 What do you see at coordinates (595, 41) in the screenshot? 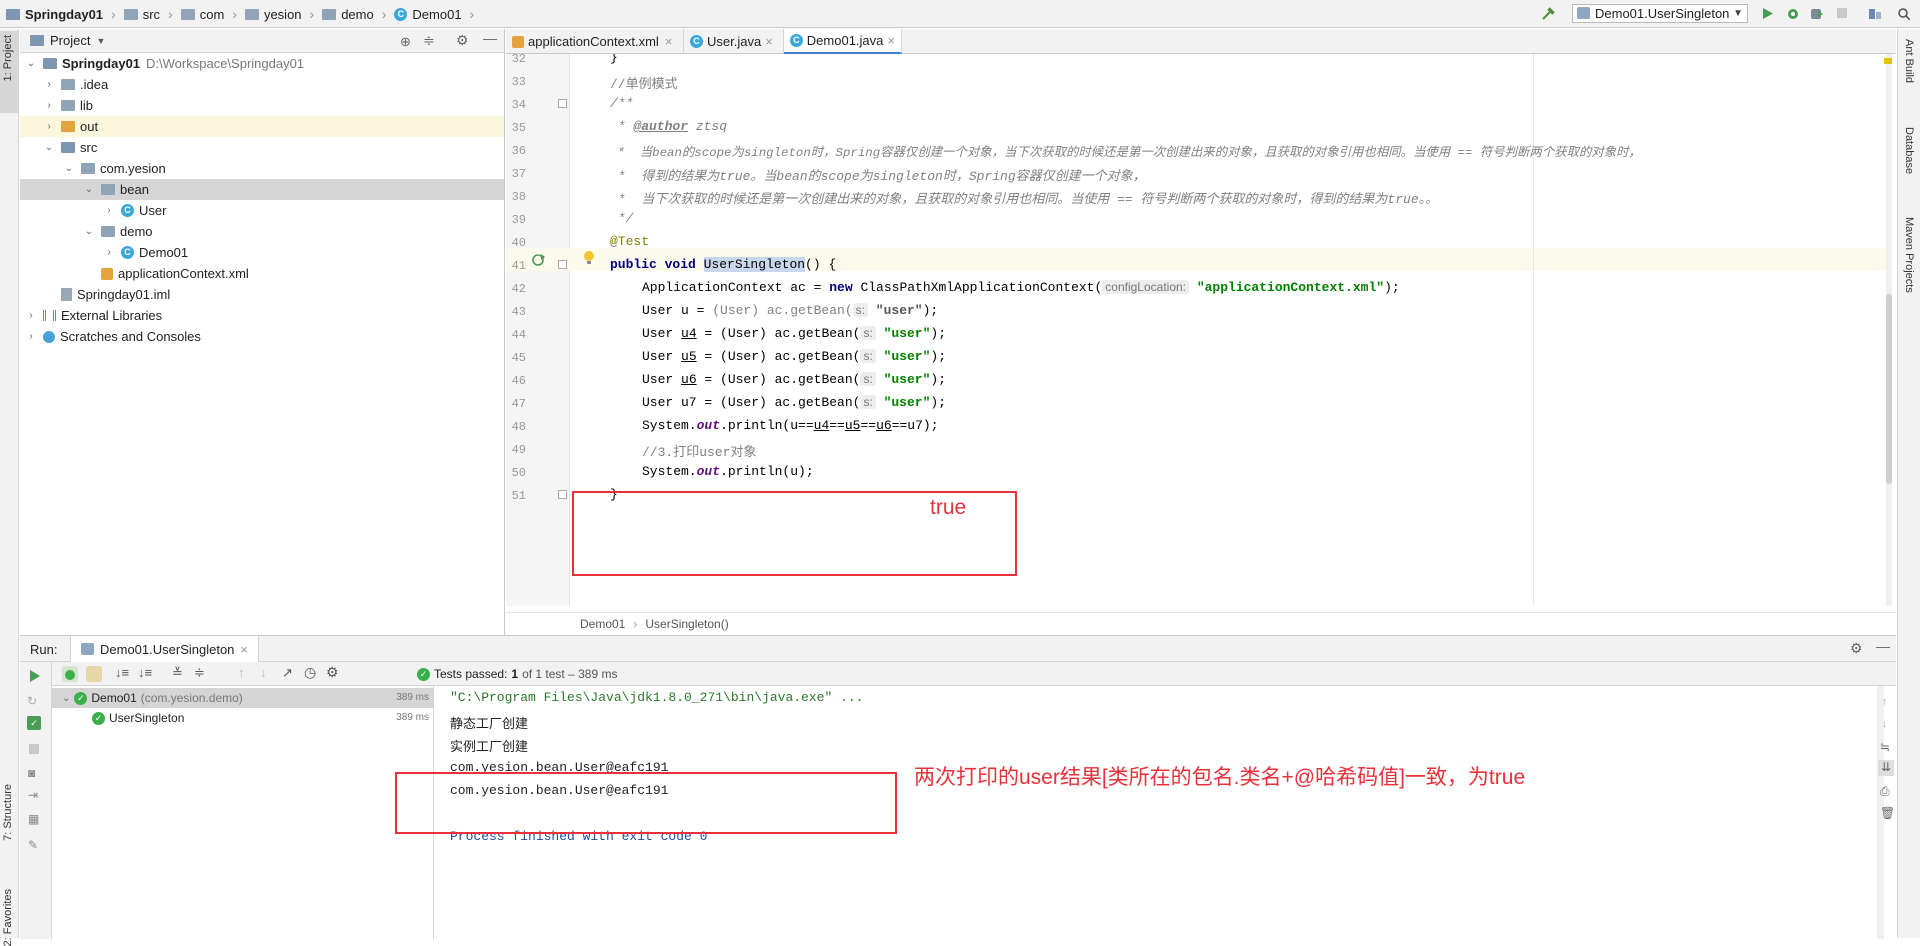
I see `tab-applicationcontext-xml: applicationContext.xml ×` at bounding box center [595, 41].